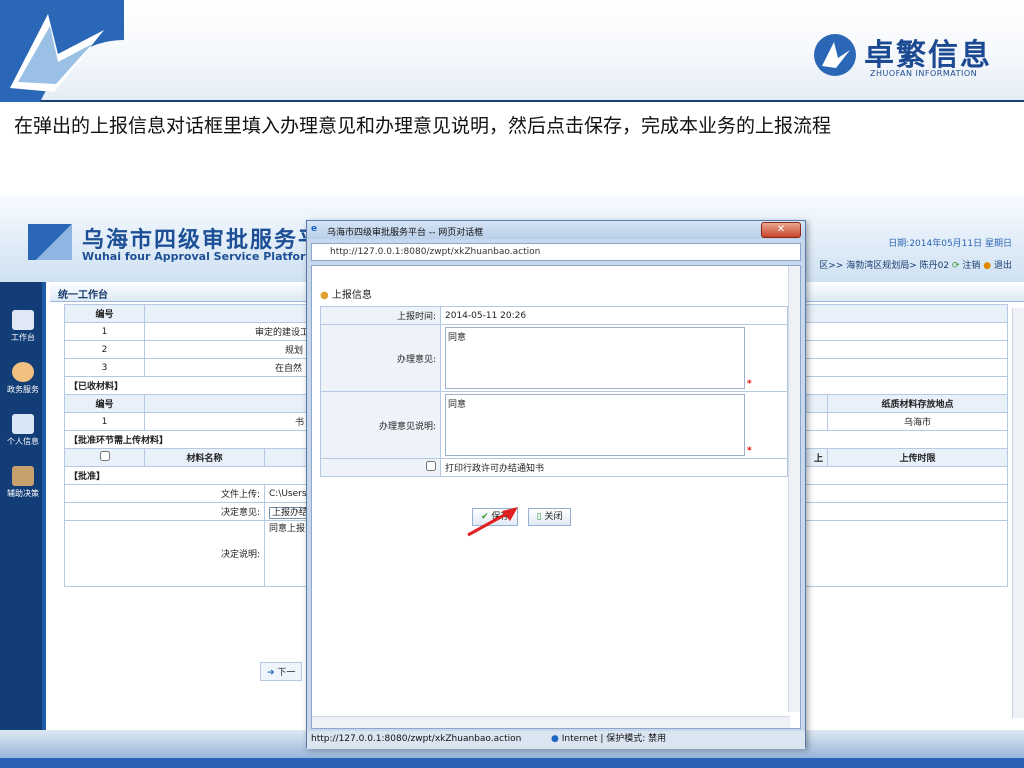 The height and width of the screenshot is (768, 1024). I want to click on logout-link: 注销, so click(971, 266).